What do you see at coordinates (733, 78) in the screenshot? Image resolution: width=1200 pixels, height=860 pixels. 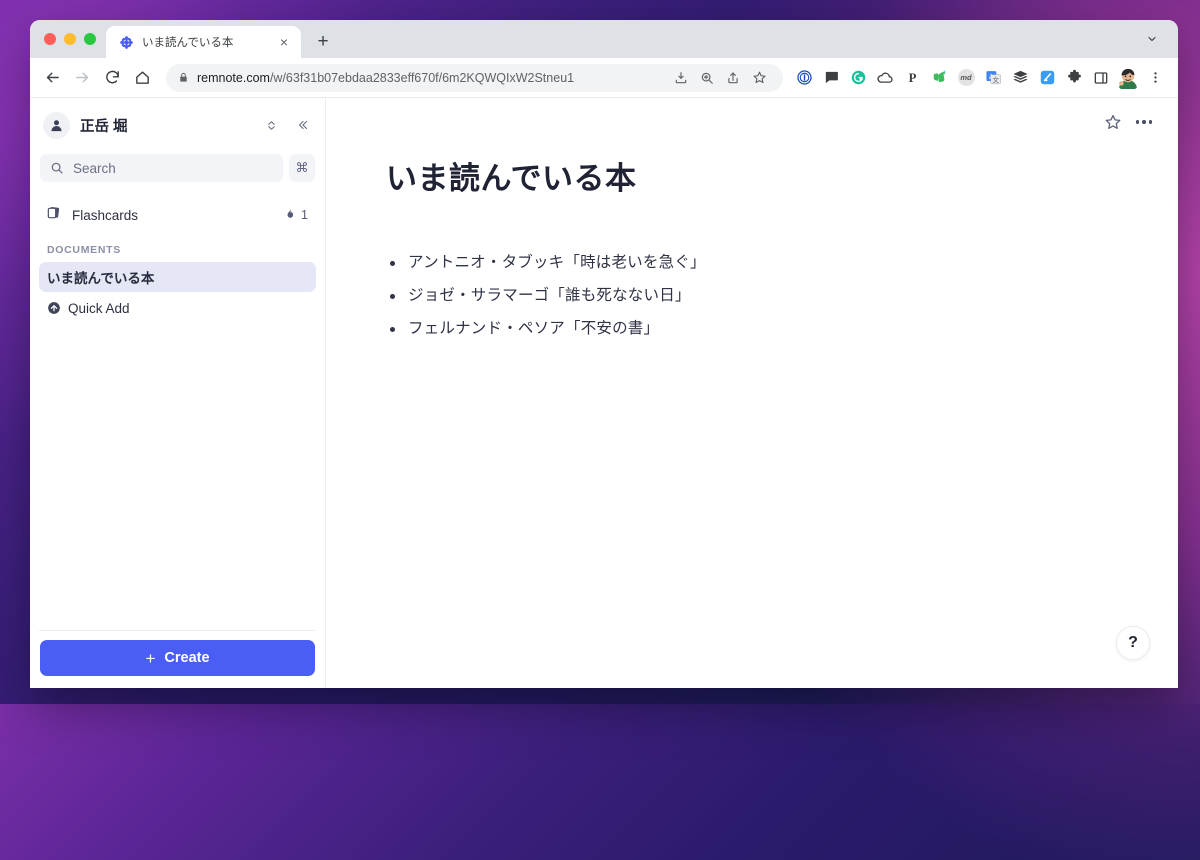 I see `share-icon` at bounding box center [733, 78].